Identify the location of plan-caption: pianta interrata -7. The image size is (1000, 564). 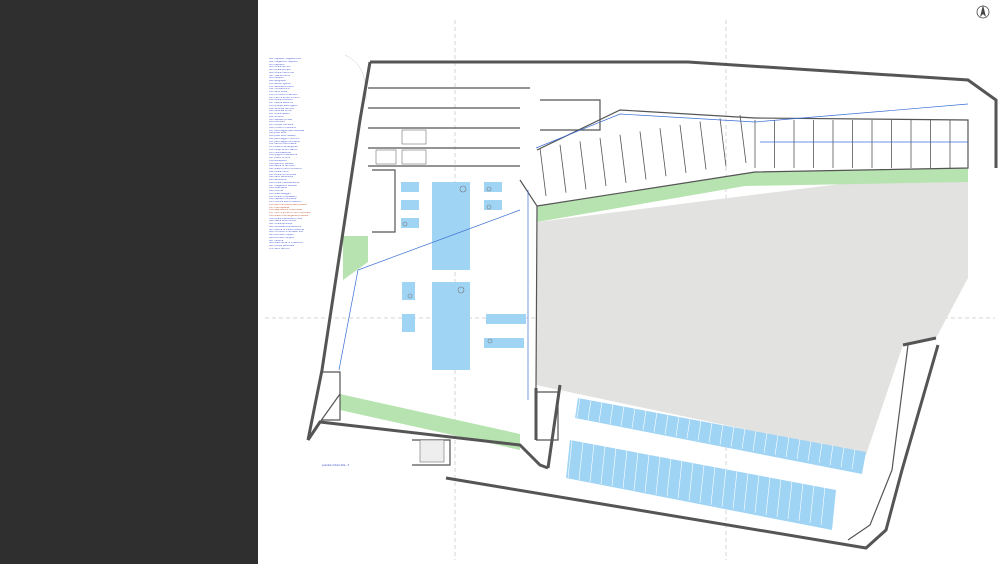
(336, 465).